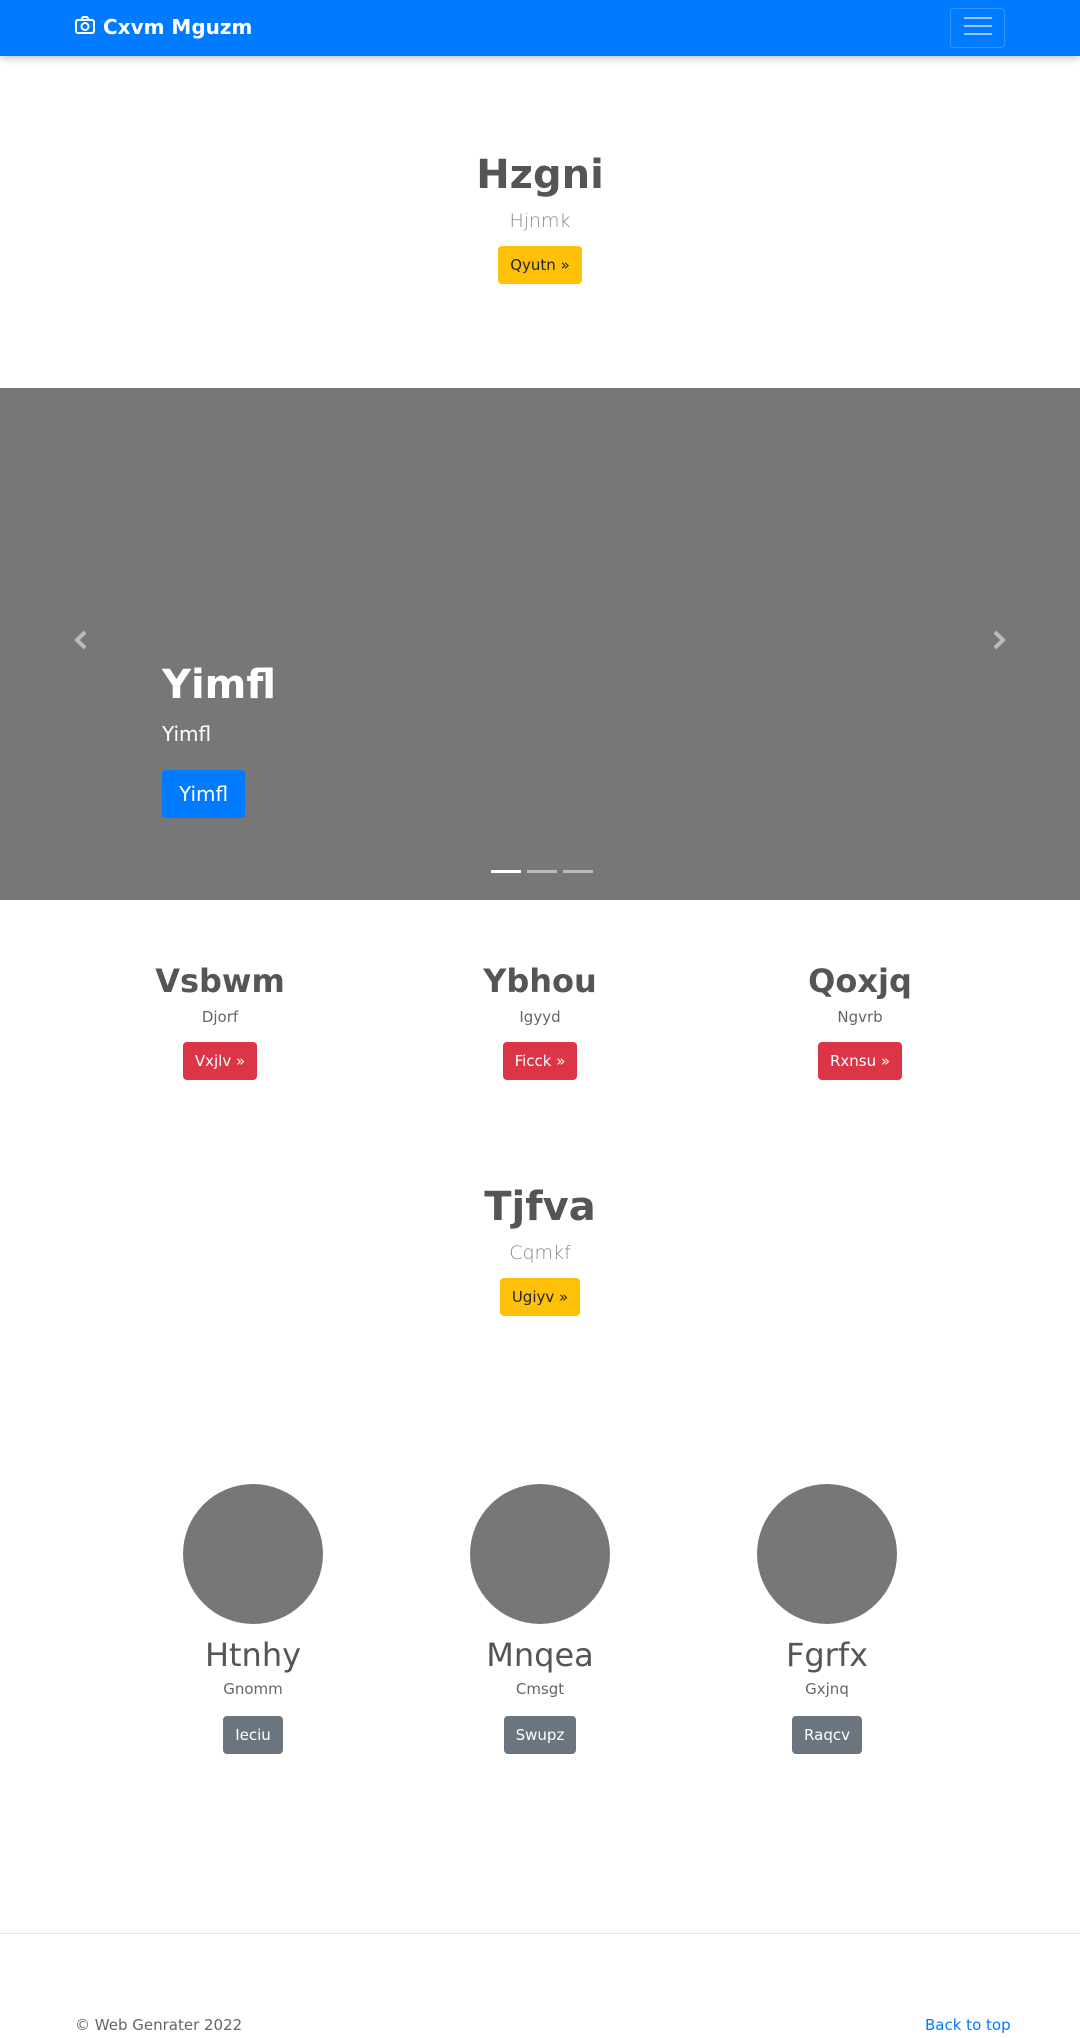 The image size is (1080, 2038). What do you see at coordinates (540, 1297) in the screenshot?
I see `section-button: Ugiyv »` at bounding box center [540, 1297].